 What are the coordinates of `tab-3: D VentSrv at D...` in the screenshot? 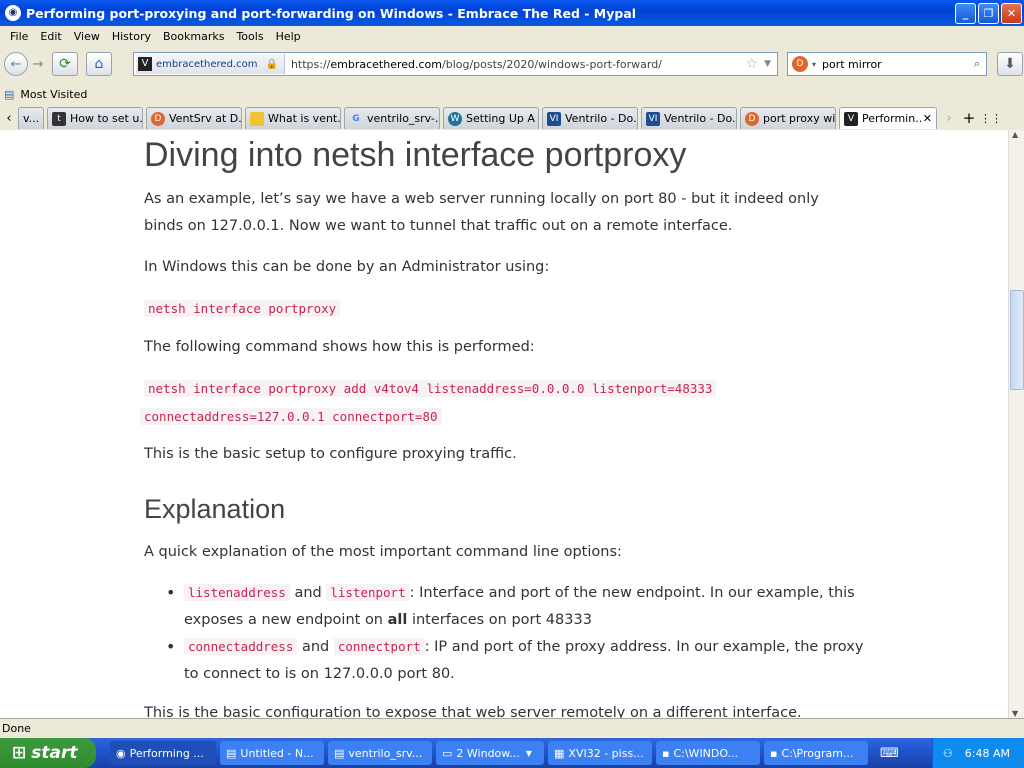 It's located at (194, 118).